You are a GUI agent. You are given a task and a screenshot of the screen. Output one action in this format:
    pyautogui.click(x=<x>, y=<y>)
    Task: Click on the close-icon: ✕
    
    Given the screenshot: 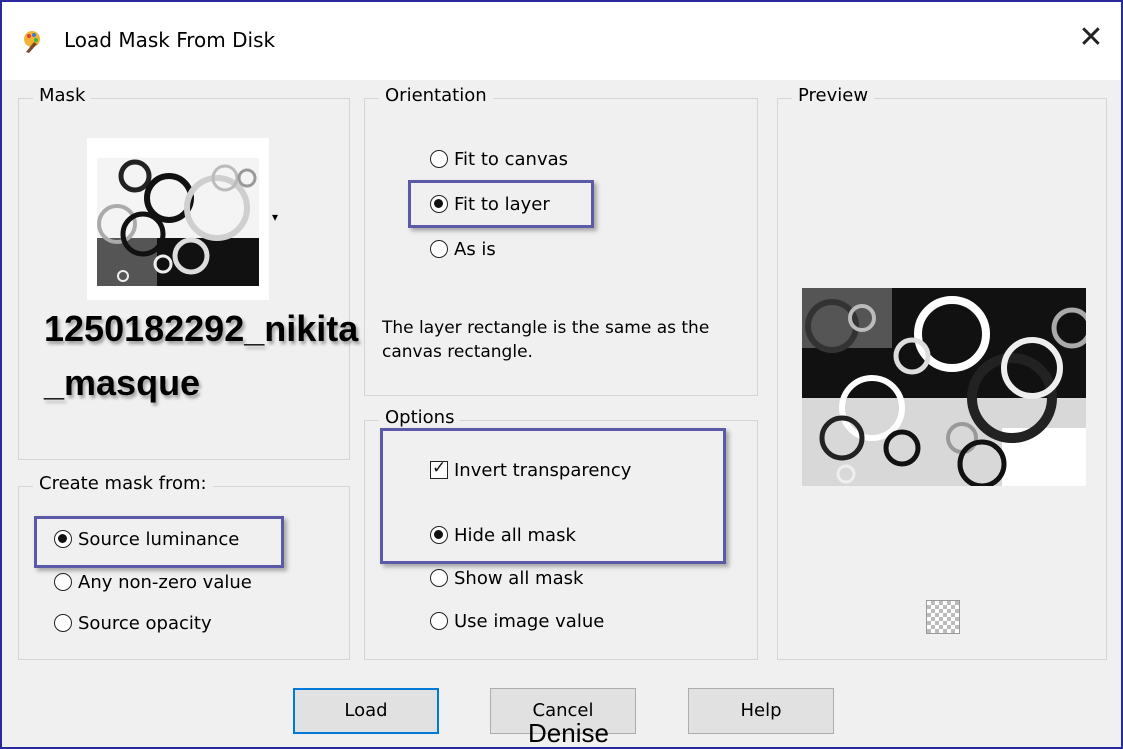 What is the action you would take?
    pyautogui.click(x=1091, y=38)
    